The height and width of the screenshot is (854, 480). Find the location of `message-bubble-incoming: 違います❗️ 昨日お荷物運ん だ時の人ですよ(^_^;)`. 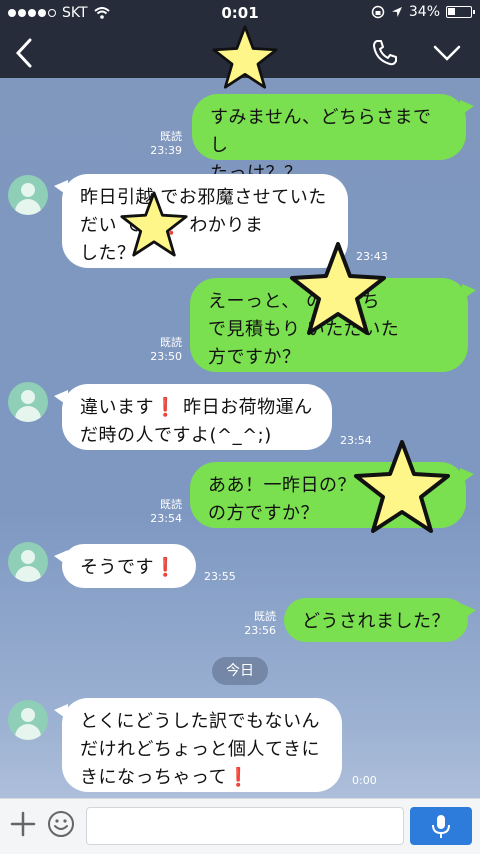

message-bubble-incoming: 違います❗️ 昨日お荷物運ん だ時の人ですよ(^_^;) is located at coordinates (193, 417).